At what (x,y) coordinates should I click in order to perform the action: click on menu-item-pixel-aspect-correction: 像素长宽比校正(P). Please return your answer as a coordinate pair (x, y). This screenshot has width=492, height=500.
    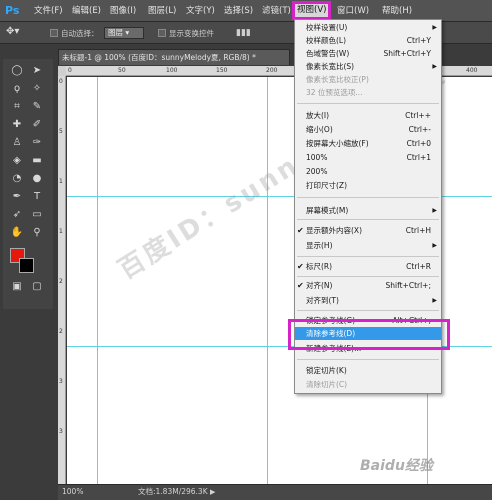
    Looking at the image, I should click on (337, 79).